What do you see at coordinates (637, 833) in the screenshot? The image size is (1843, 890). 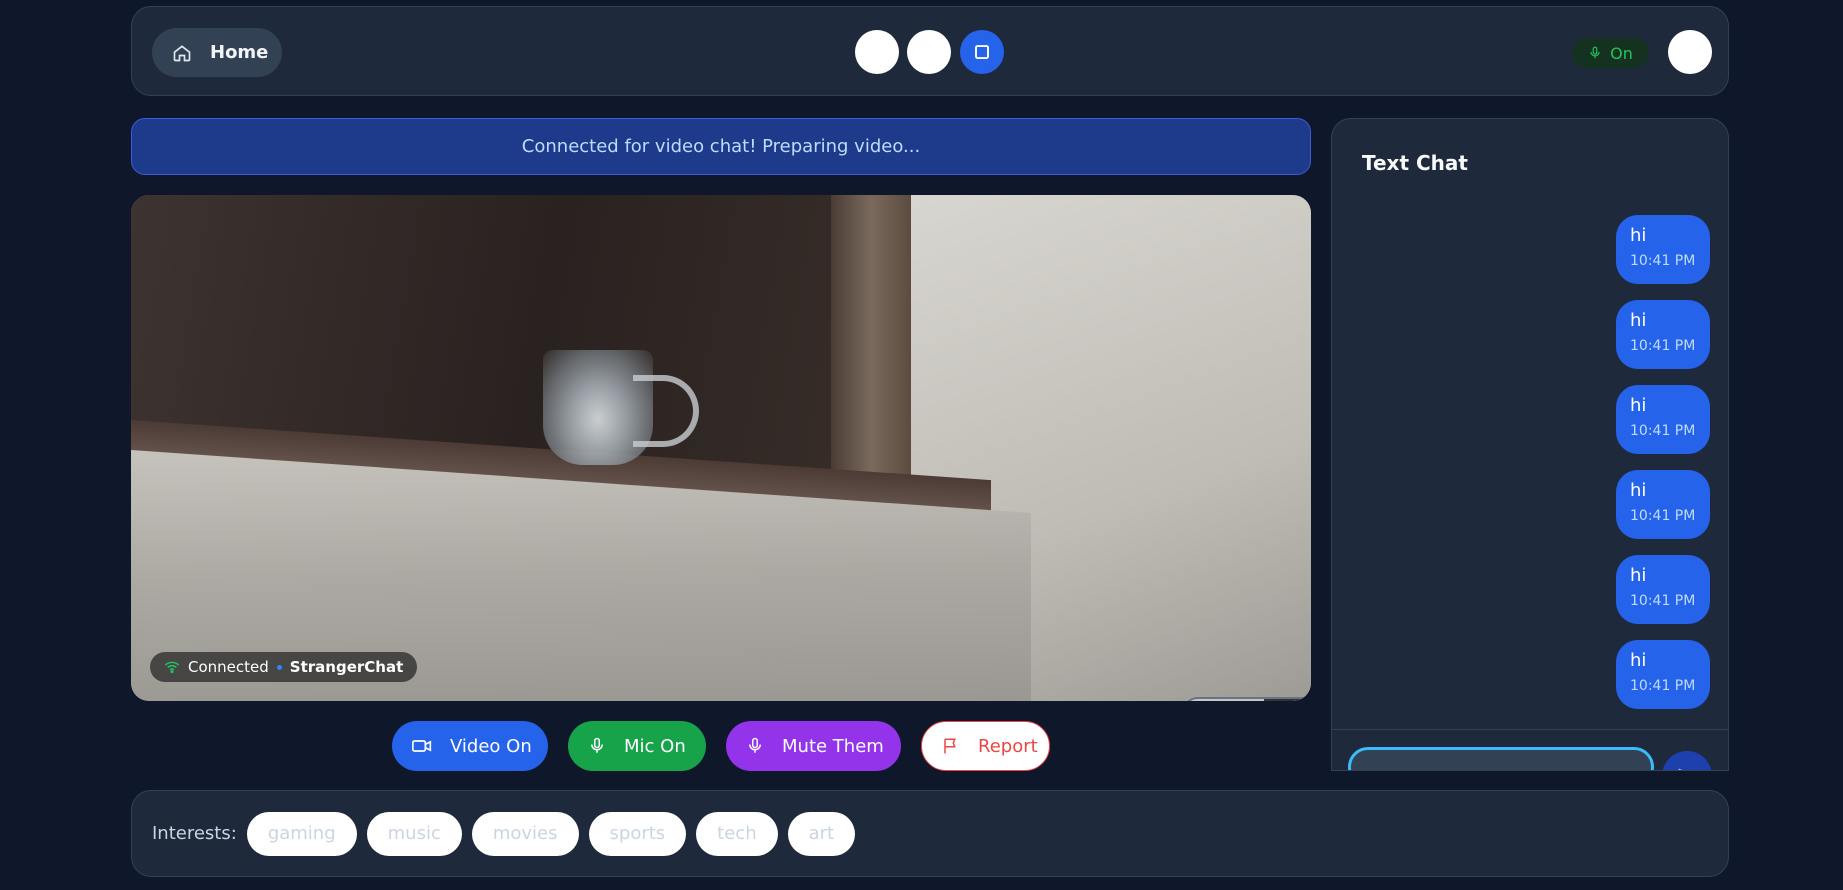 I see `interest-tag-sports: sports` at bounding box center [637, 833].